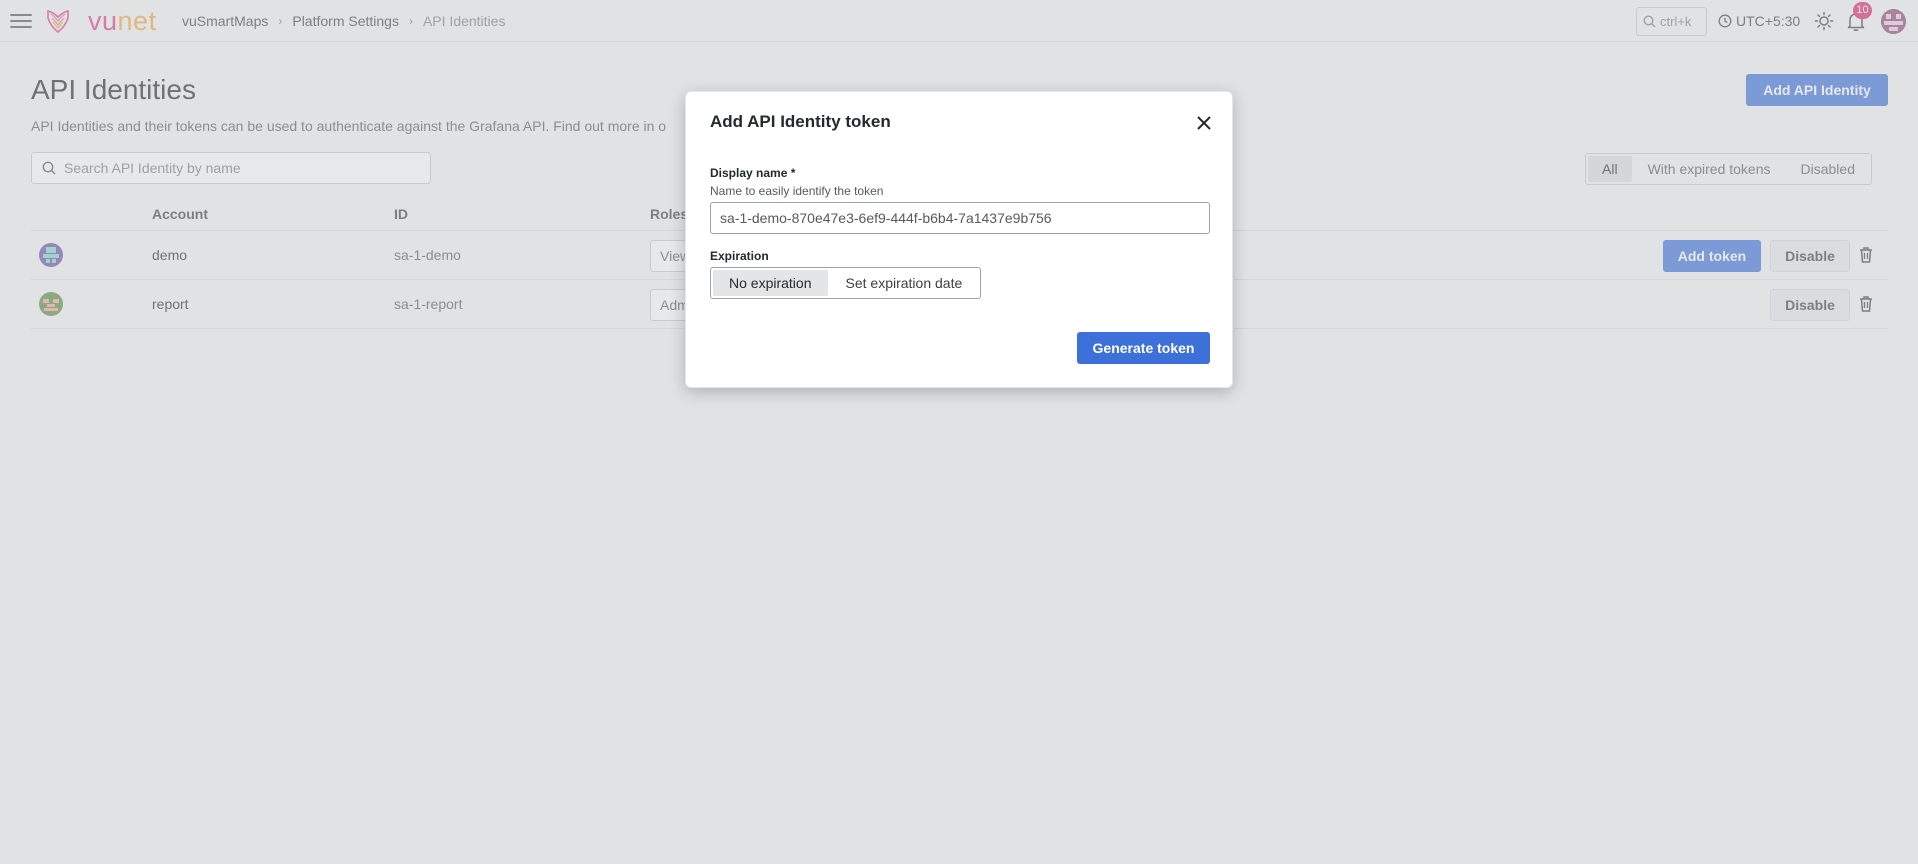  Describe the element at coordinates (800, 121) in the screenshot. I see `modal-title: Add API Identity token` at that location.